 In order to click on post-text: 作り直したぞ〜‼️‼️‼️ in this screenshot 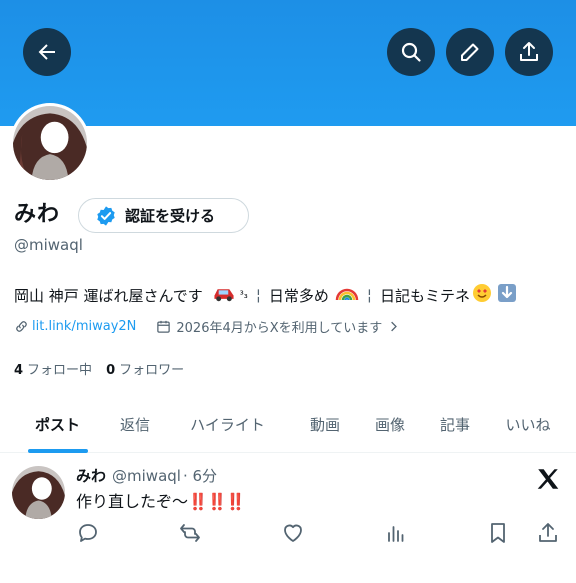, I will do `click(161, 500)`.